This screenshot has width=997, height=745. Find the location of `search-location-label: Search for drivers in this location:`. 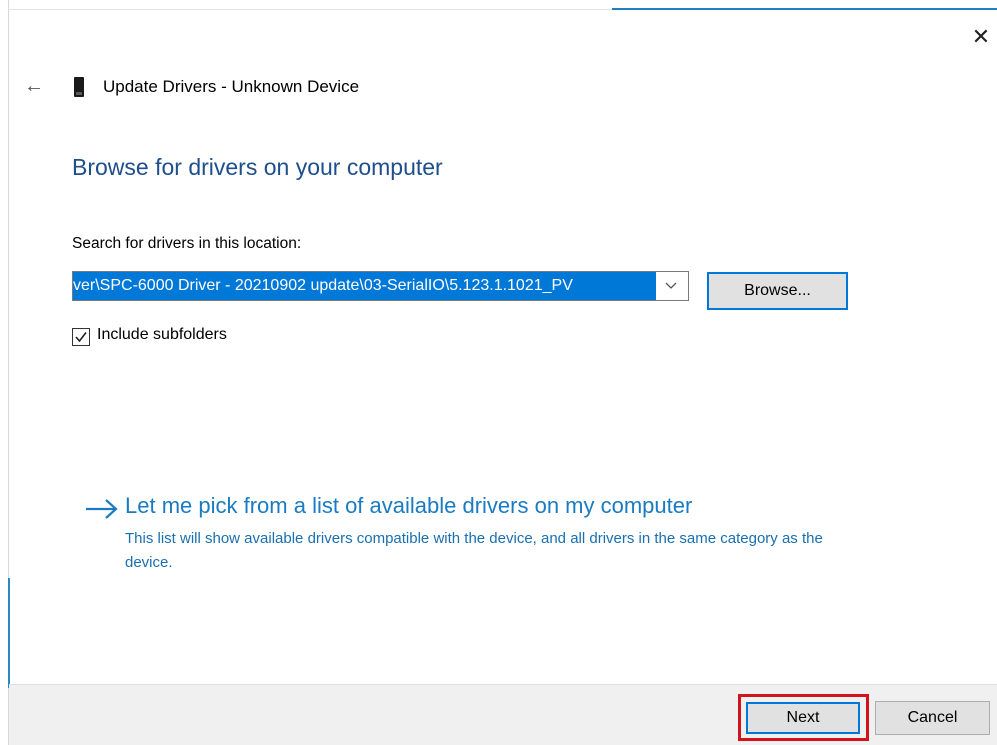

search-location-label: Search for drivers in this location: is located at coordinates (187, 243).